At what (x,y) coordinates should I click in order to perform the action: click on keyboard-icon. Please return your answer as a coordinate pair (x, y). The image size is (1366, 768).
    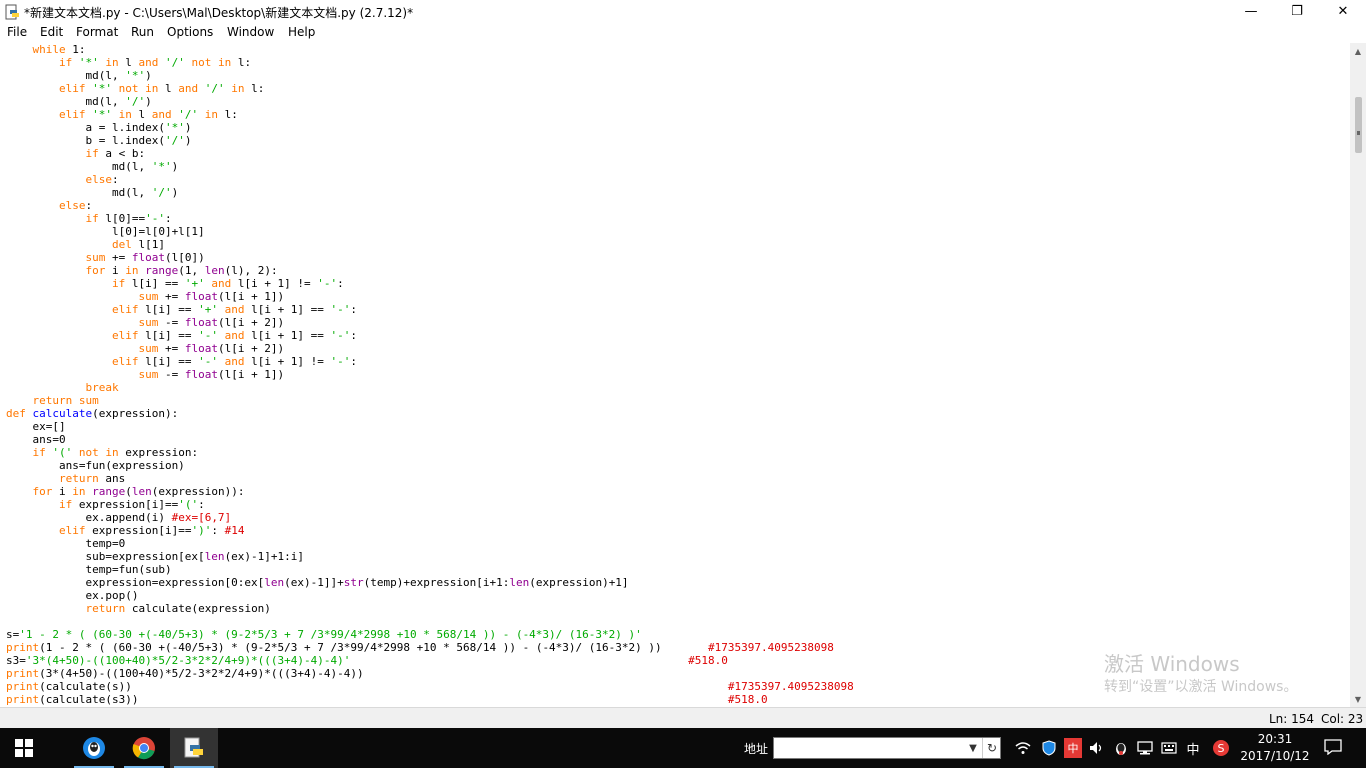
    Looking at the image, I should click on (1169, 748).